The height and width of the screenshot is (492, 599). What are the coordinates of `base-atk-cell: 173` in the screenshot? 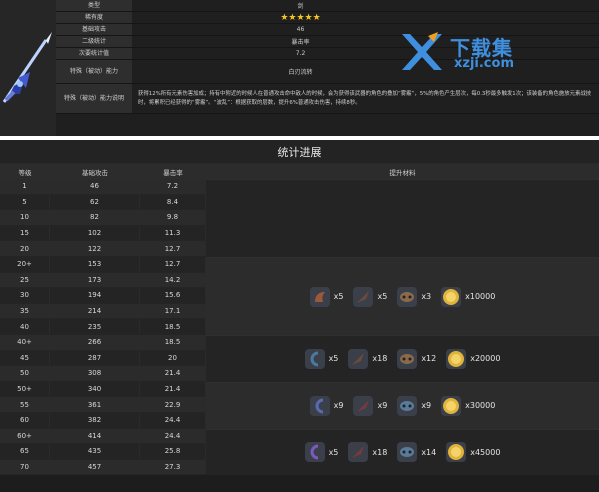 It's located at (95, 280).